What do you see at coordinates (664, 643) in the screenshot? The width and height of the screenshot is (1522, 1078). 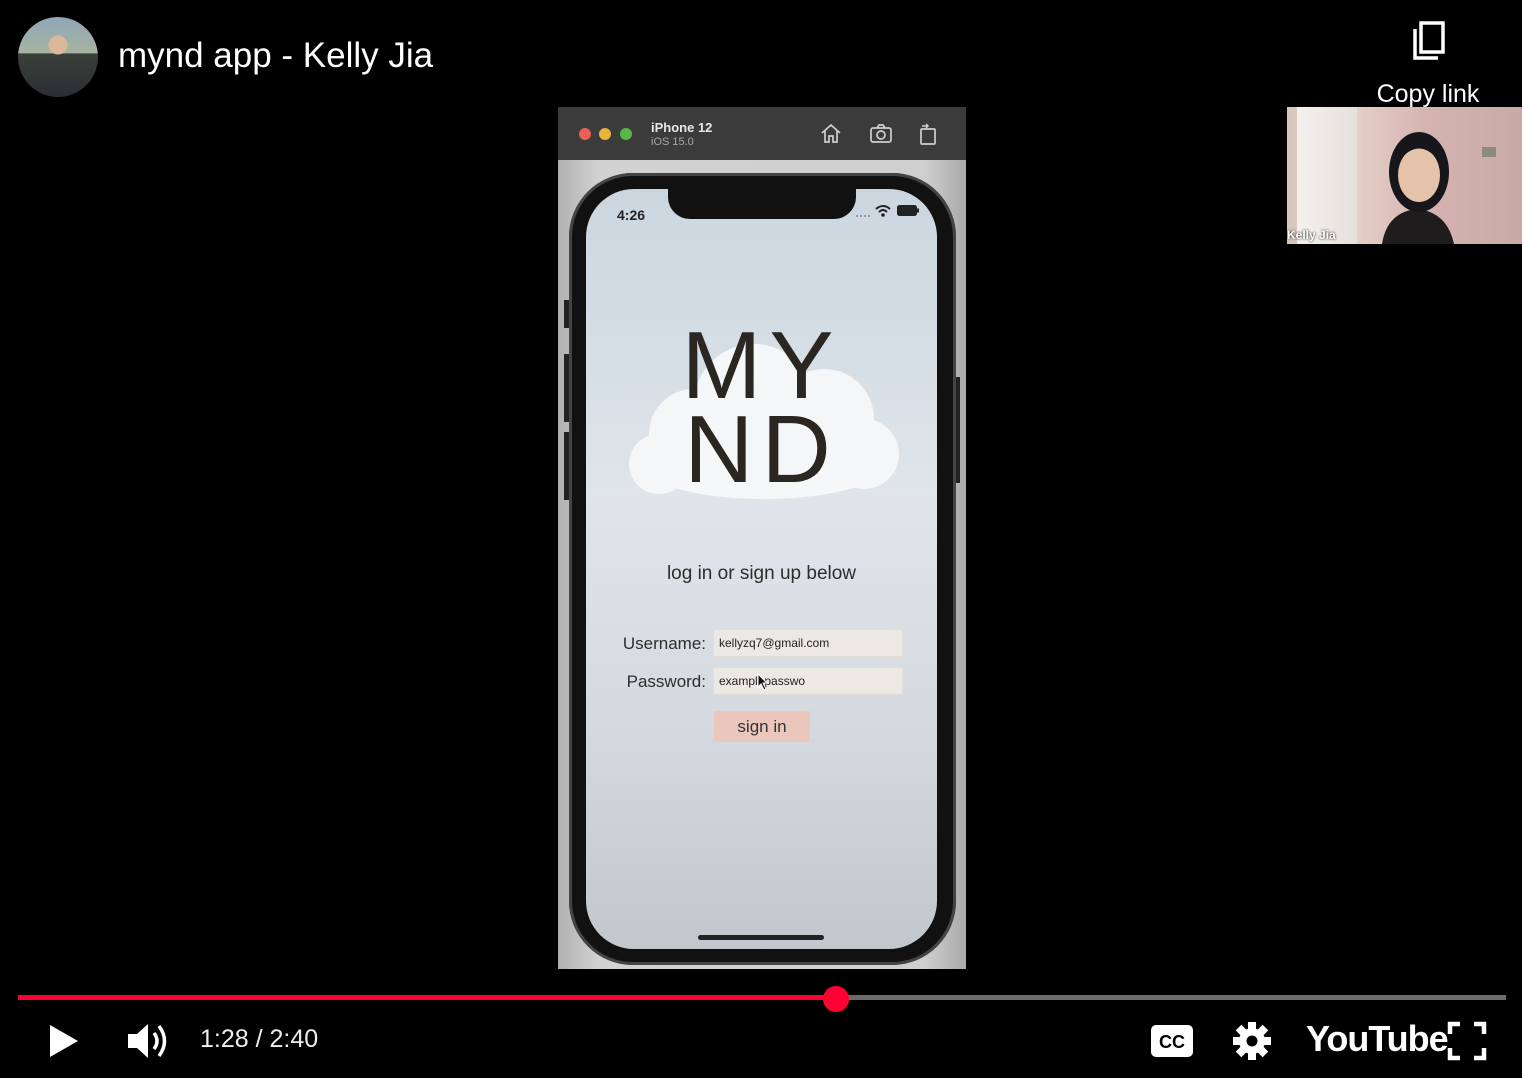 I see `username-label: Username:` at bounding box center [664, 643].